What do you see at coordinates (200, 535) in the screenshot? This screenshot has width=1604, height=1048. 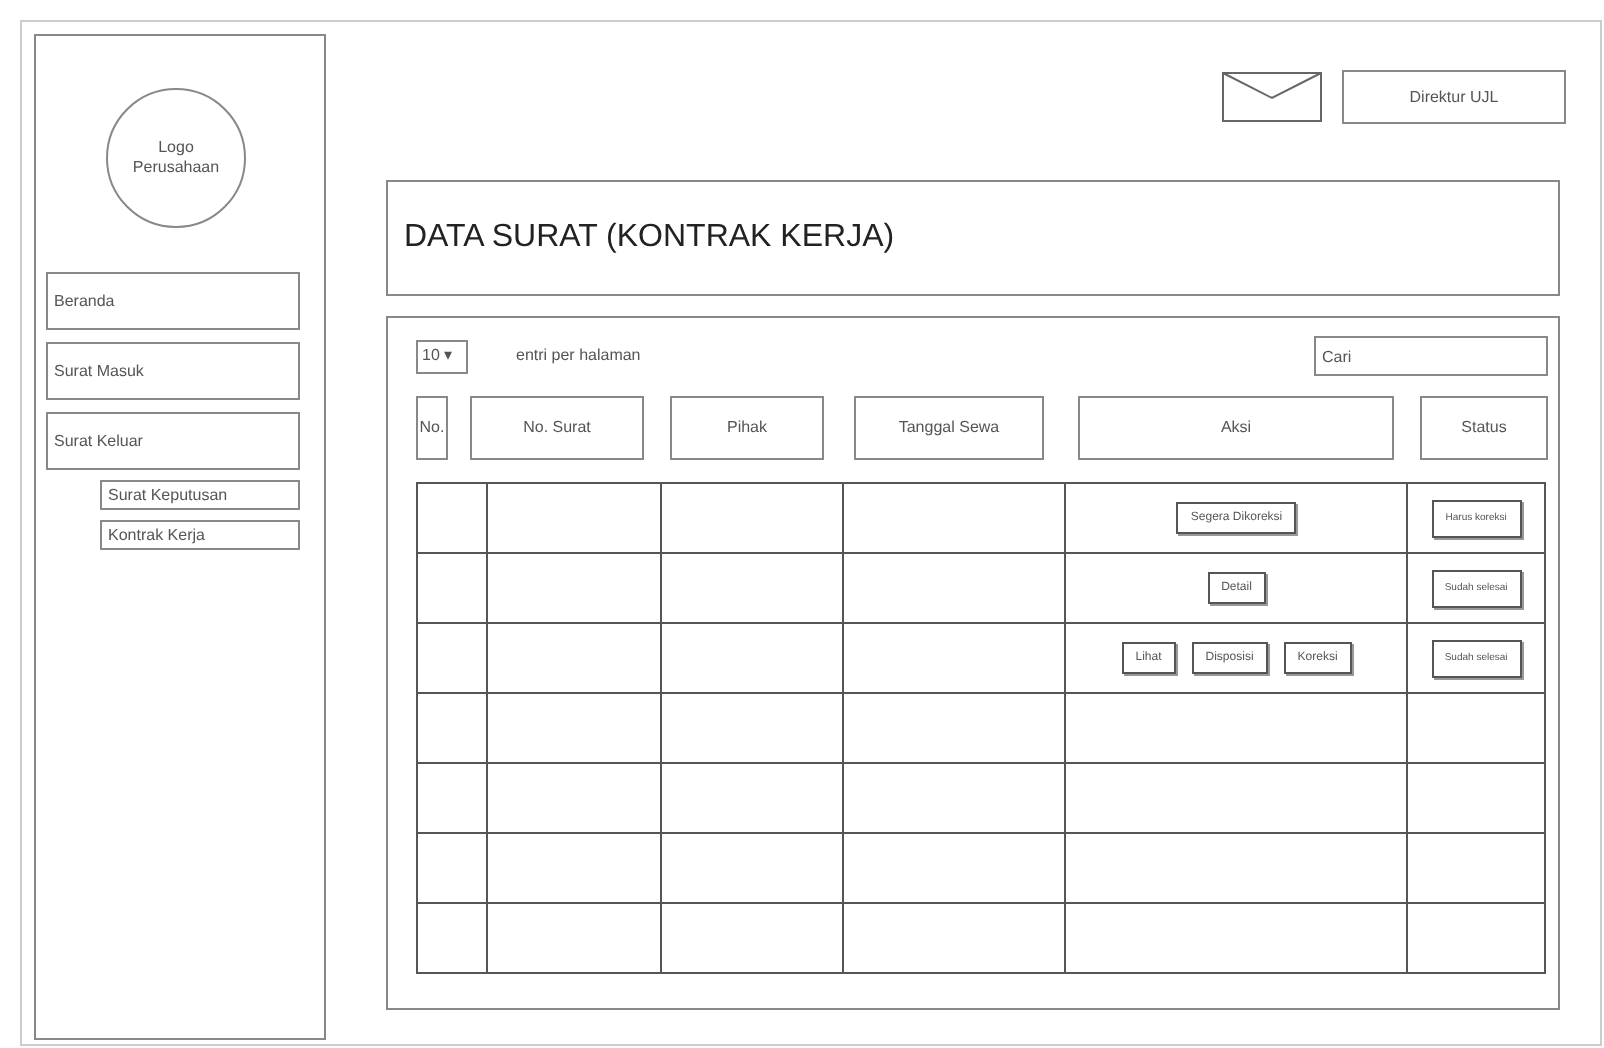 I see `sidebar-subitem: Kontrak Kerja` at bounding box center [200, 535].